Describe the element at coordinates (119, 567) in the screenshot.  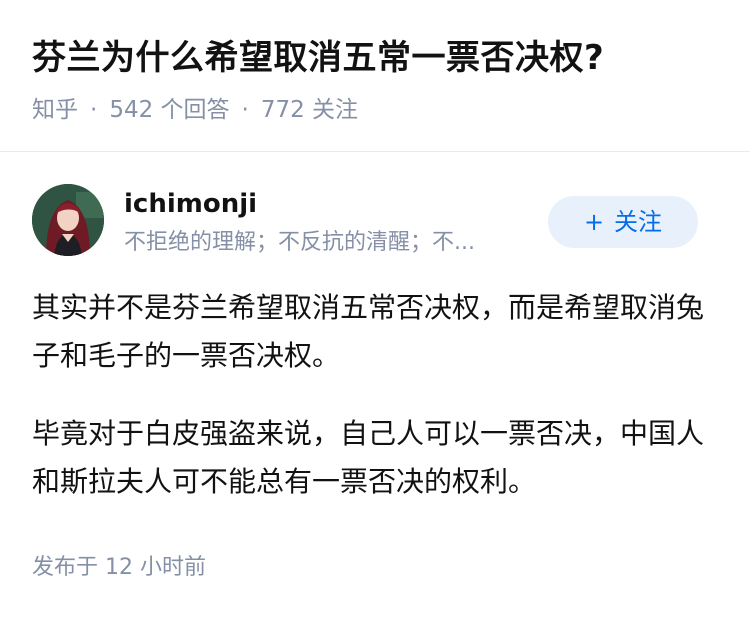
I see `answer-timestamp: 发布于 12 小时前` at that location.